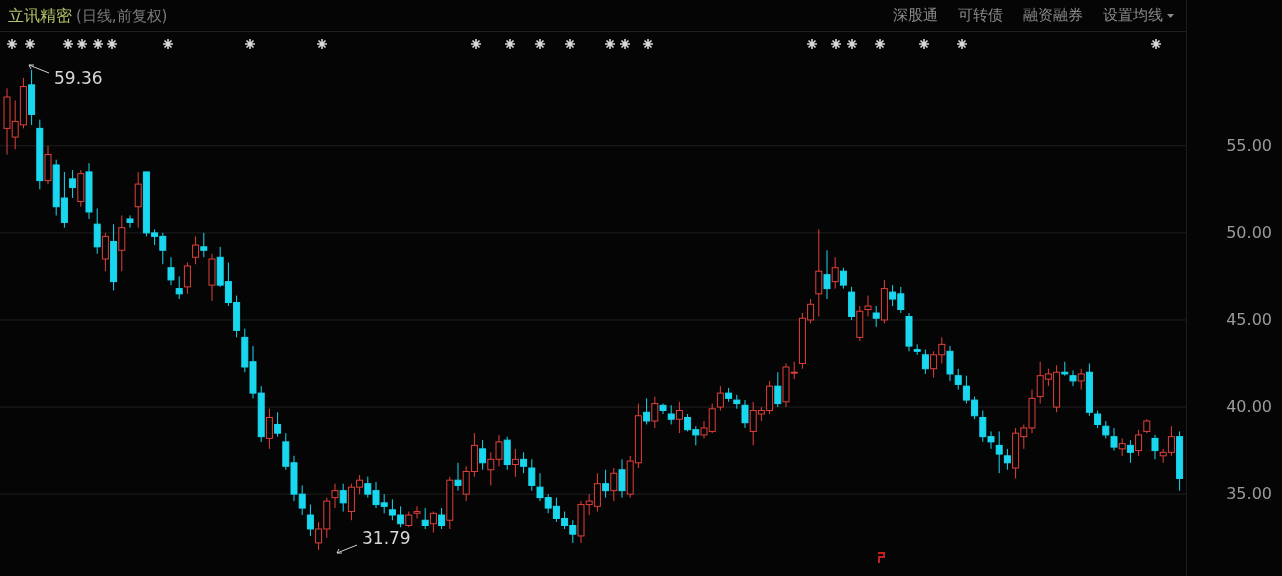 This screenshot has width=1282, height=576. What do you see at coordinates (1249, 319) in the screenshot?
I see `price-axis-label: 45.00` at bounding box center [1249, 319].